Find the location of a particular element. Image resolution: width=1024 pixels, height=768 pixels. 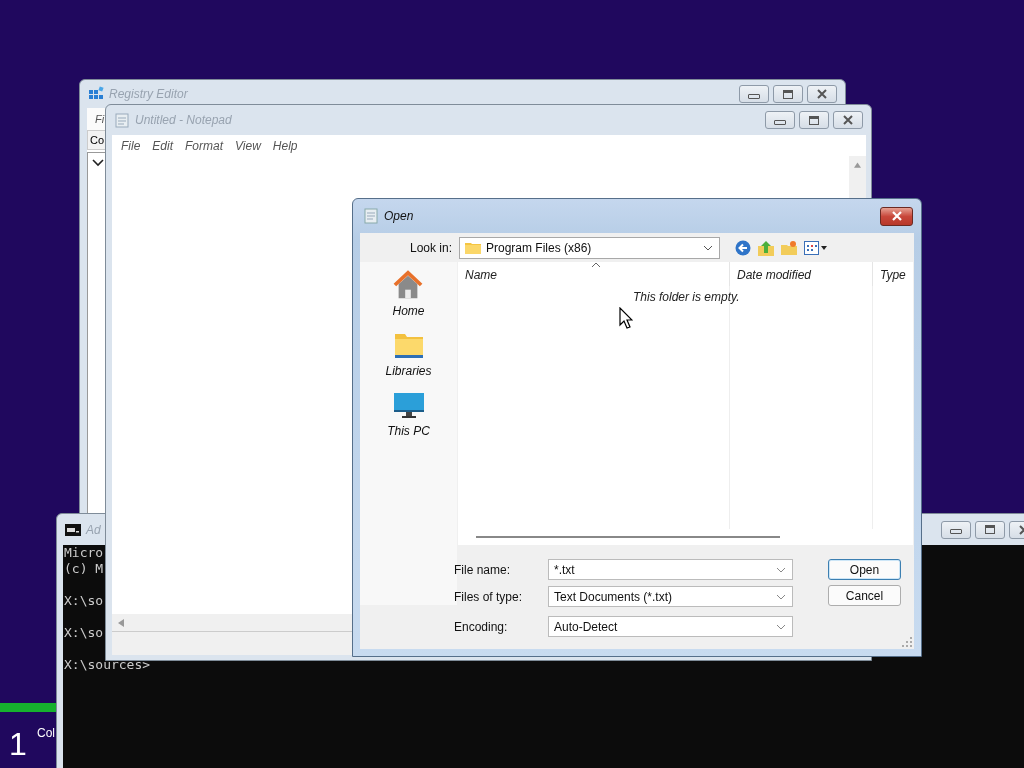

menu-item: Fi is located at coordinates (100, 119).